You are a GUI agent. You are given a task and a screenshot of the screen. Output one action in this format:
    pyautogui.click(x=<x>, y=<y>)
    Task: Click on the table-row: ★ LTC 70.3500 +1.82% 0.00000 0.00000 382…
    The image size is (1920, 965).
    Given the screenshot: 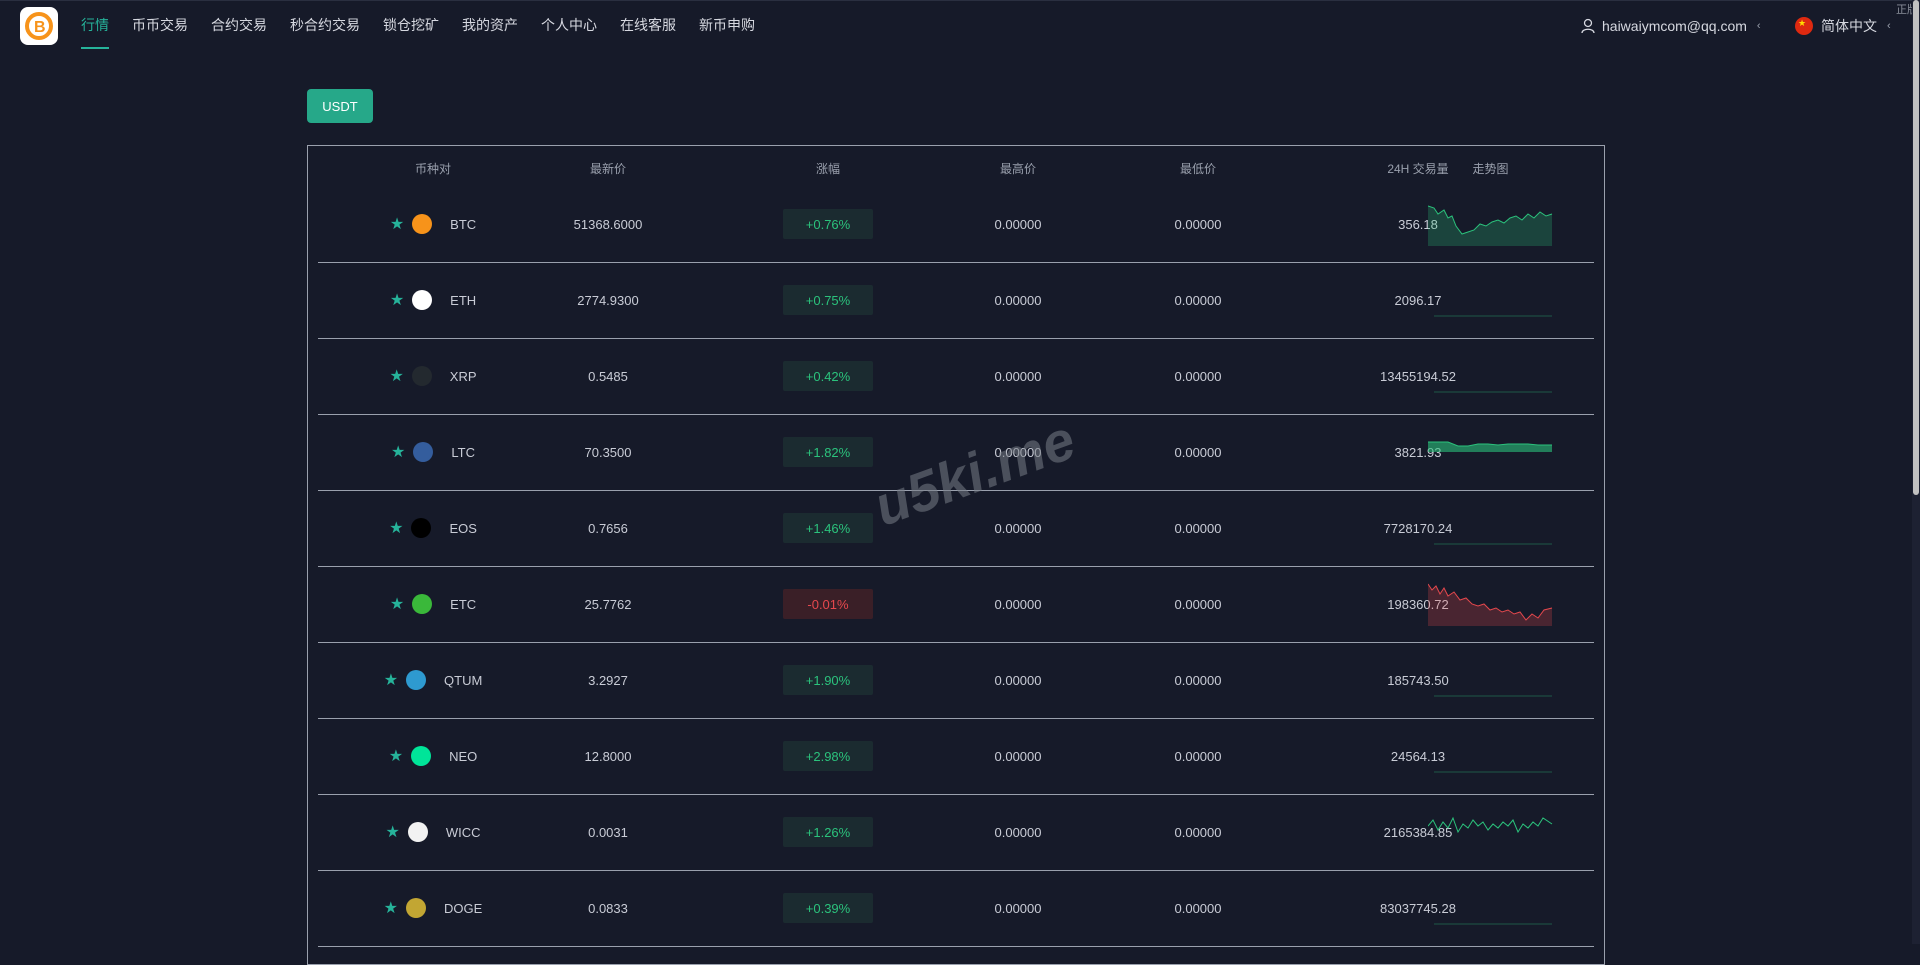 What is the action you would take?
    pyautogui.click(x=956, y=452)
    